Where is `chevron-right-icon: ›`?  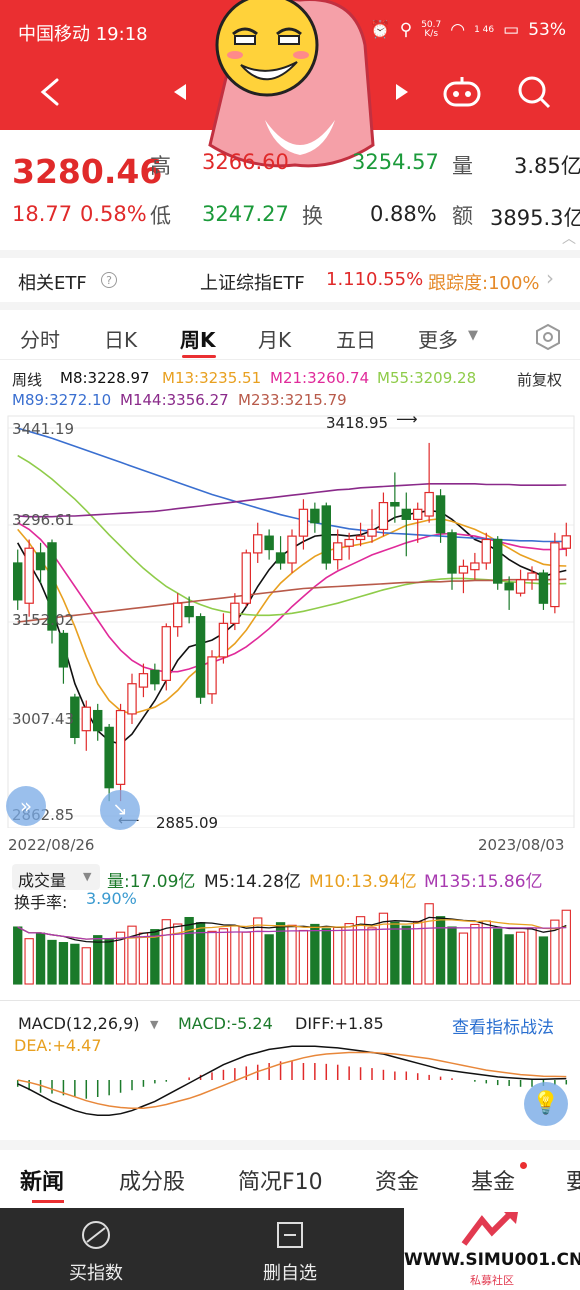 chevron-right-icon: › is located at coordinates (550, 278).